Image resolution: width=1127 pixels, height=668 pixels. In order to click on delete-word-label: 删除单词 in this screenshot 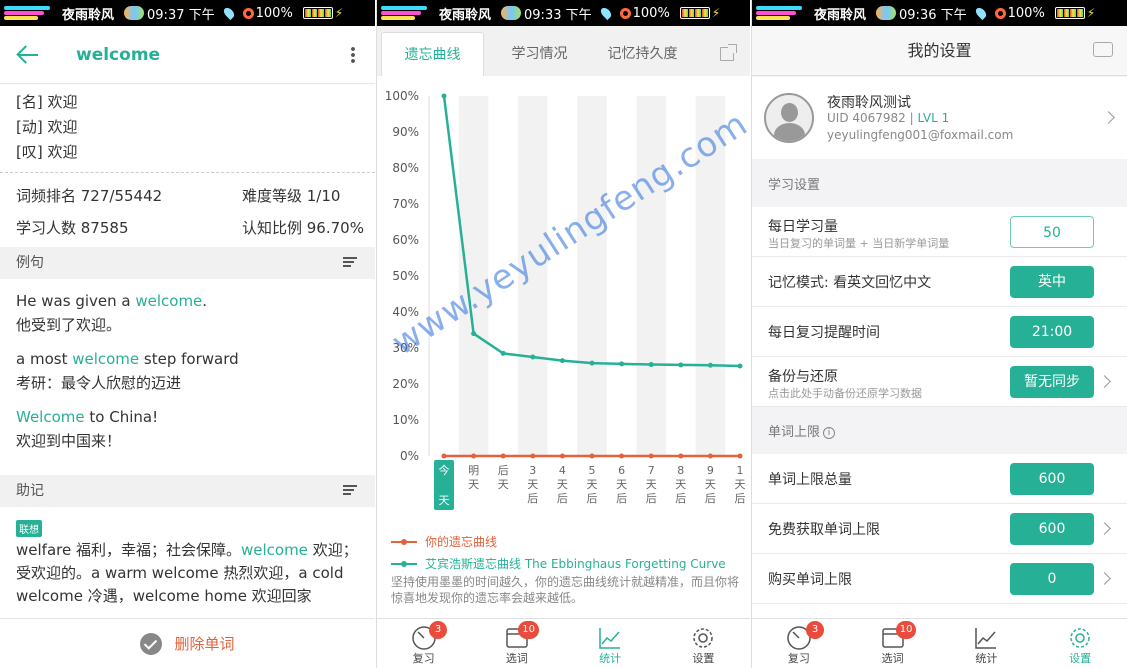, I will do `click(204, 644)`.